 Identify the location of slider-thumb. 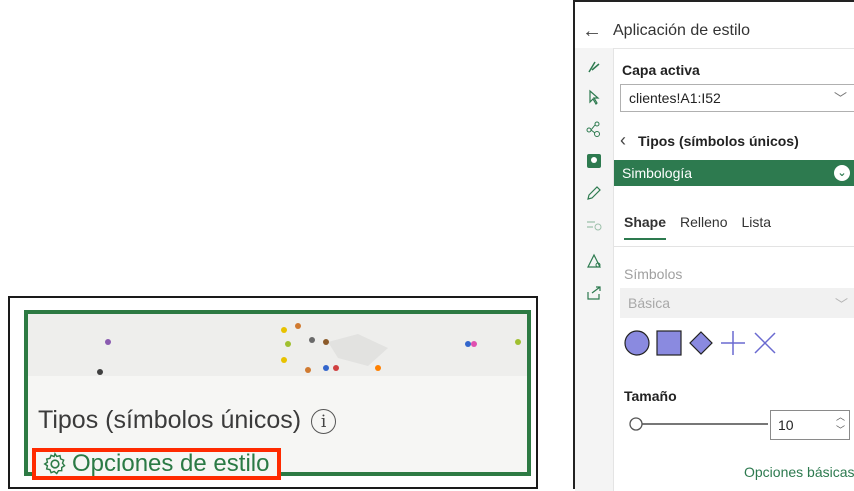
(636, 424).